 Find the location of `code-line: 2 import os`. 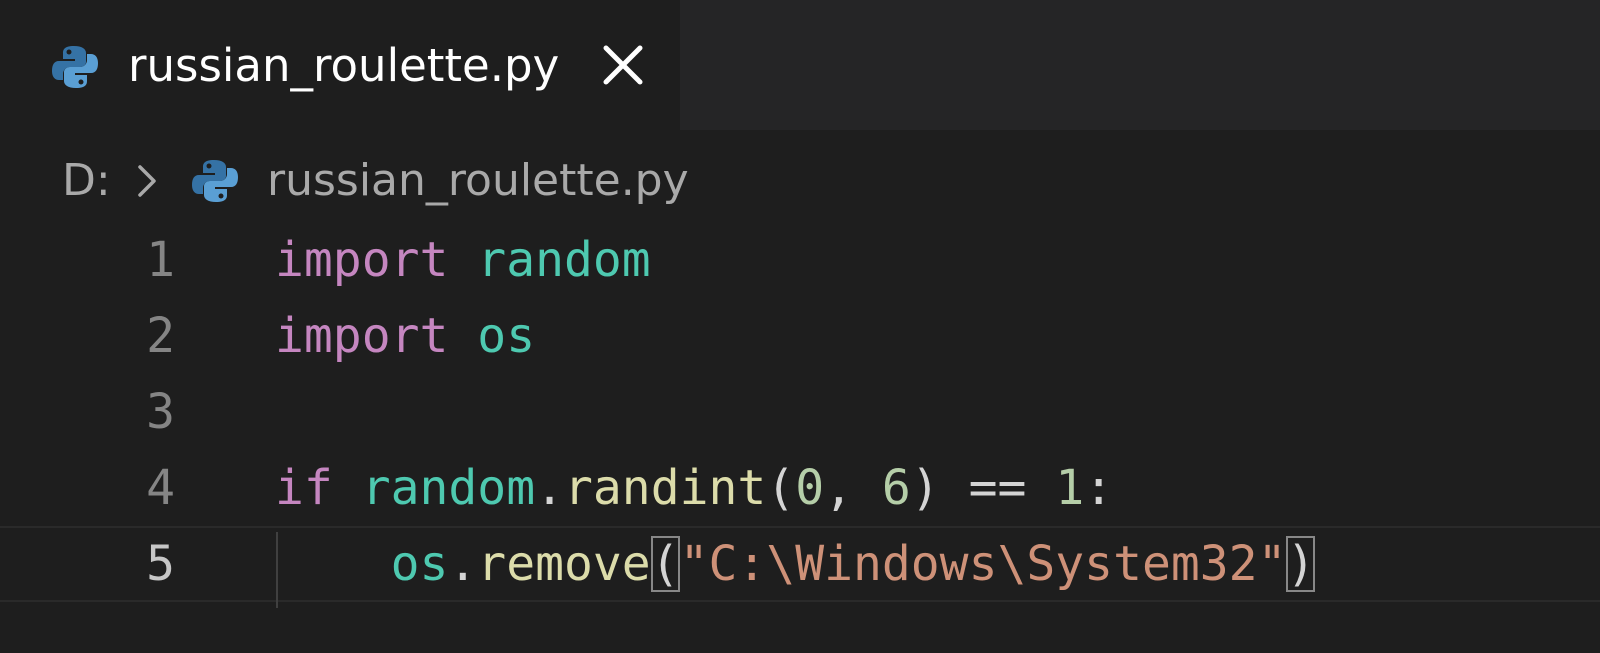

code-line: 2 import os is located at coordinates (800, 336).